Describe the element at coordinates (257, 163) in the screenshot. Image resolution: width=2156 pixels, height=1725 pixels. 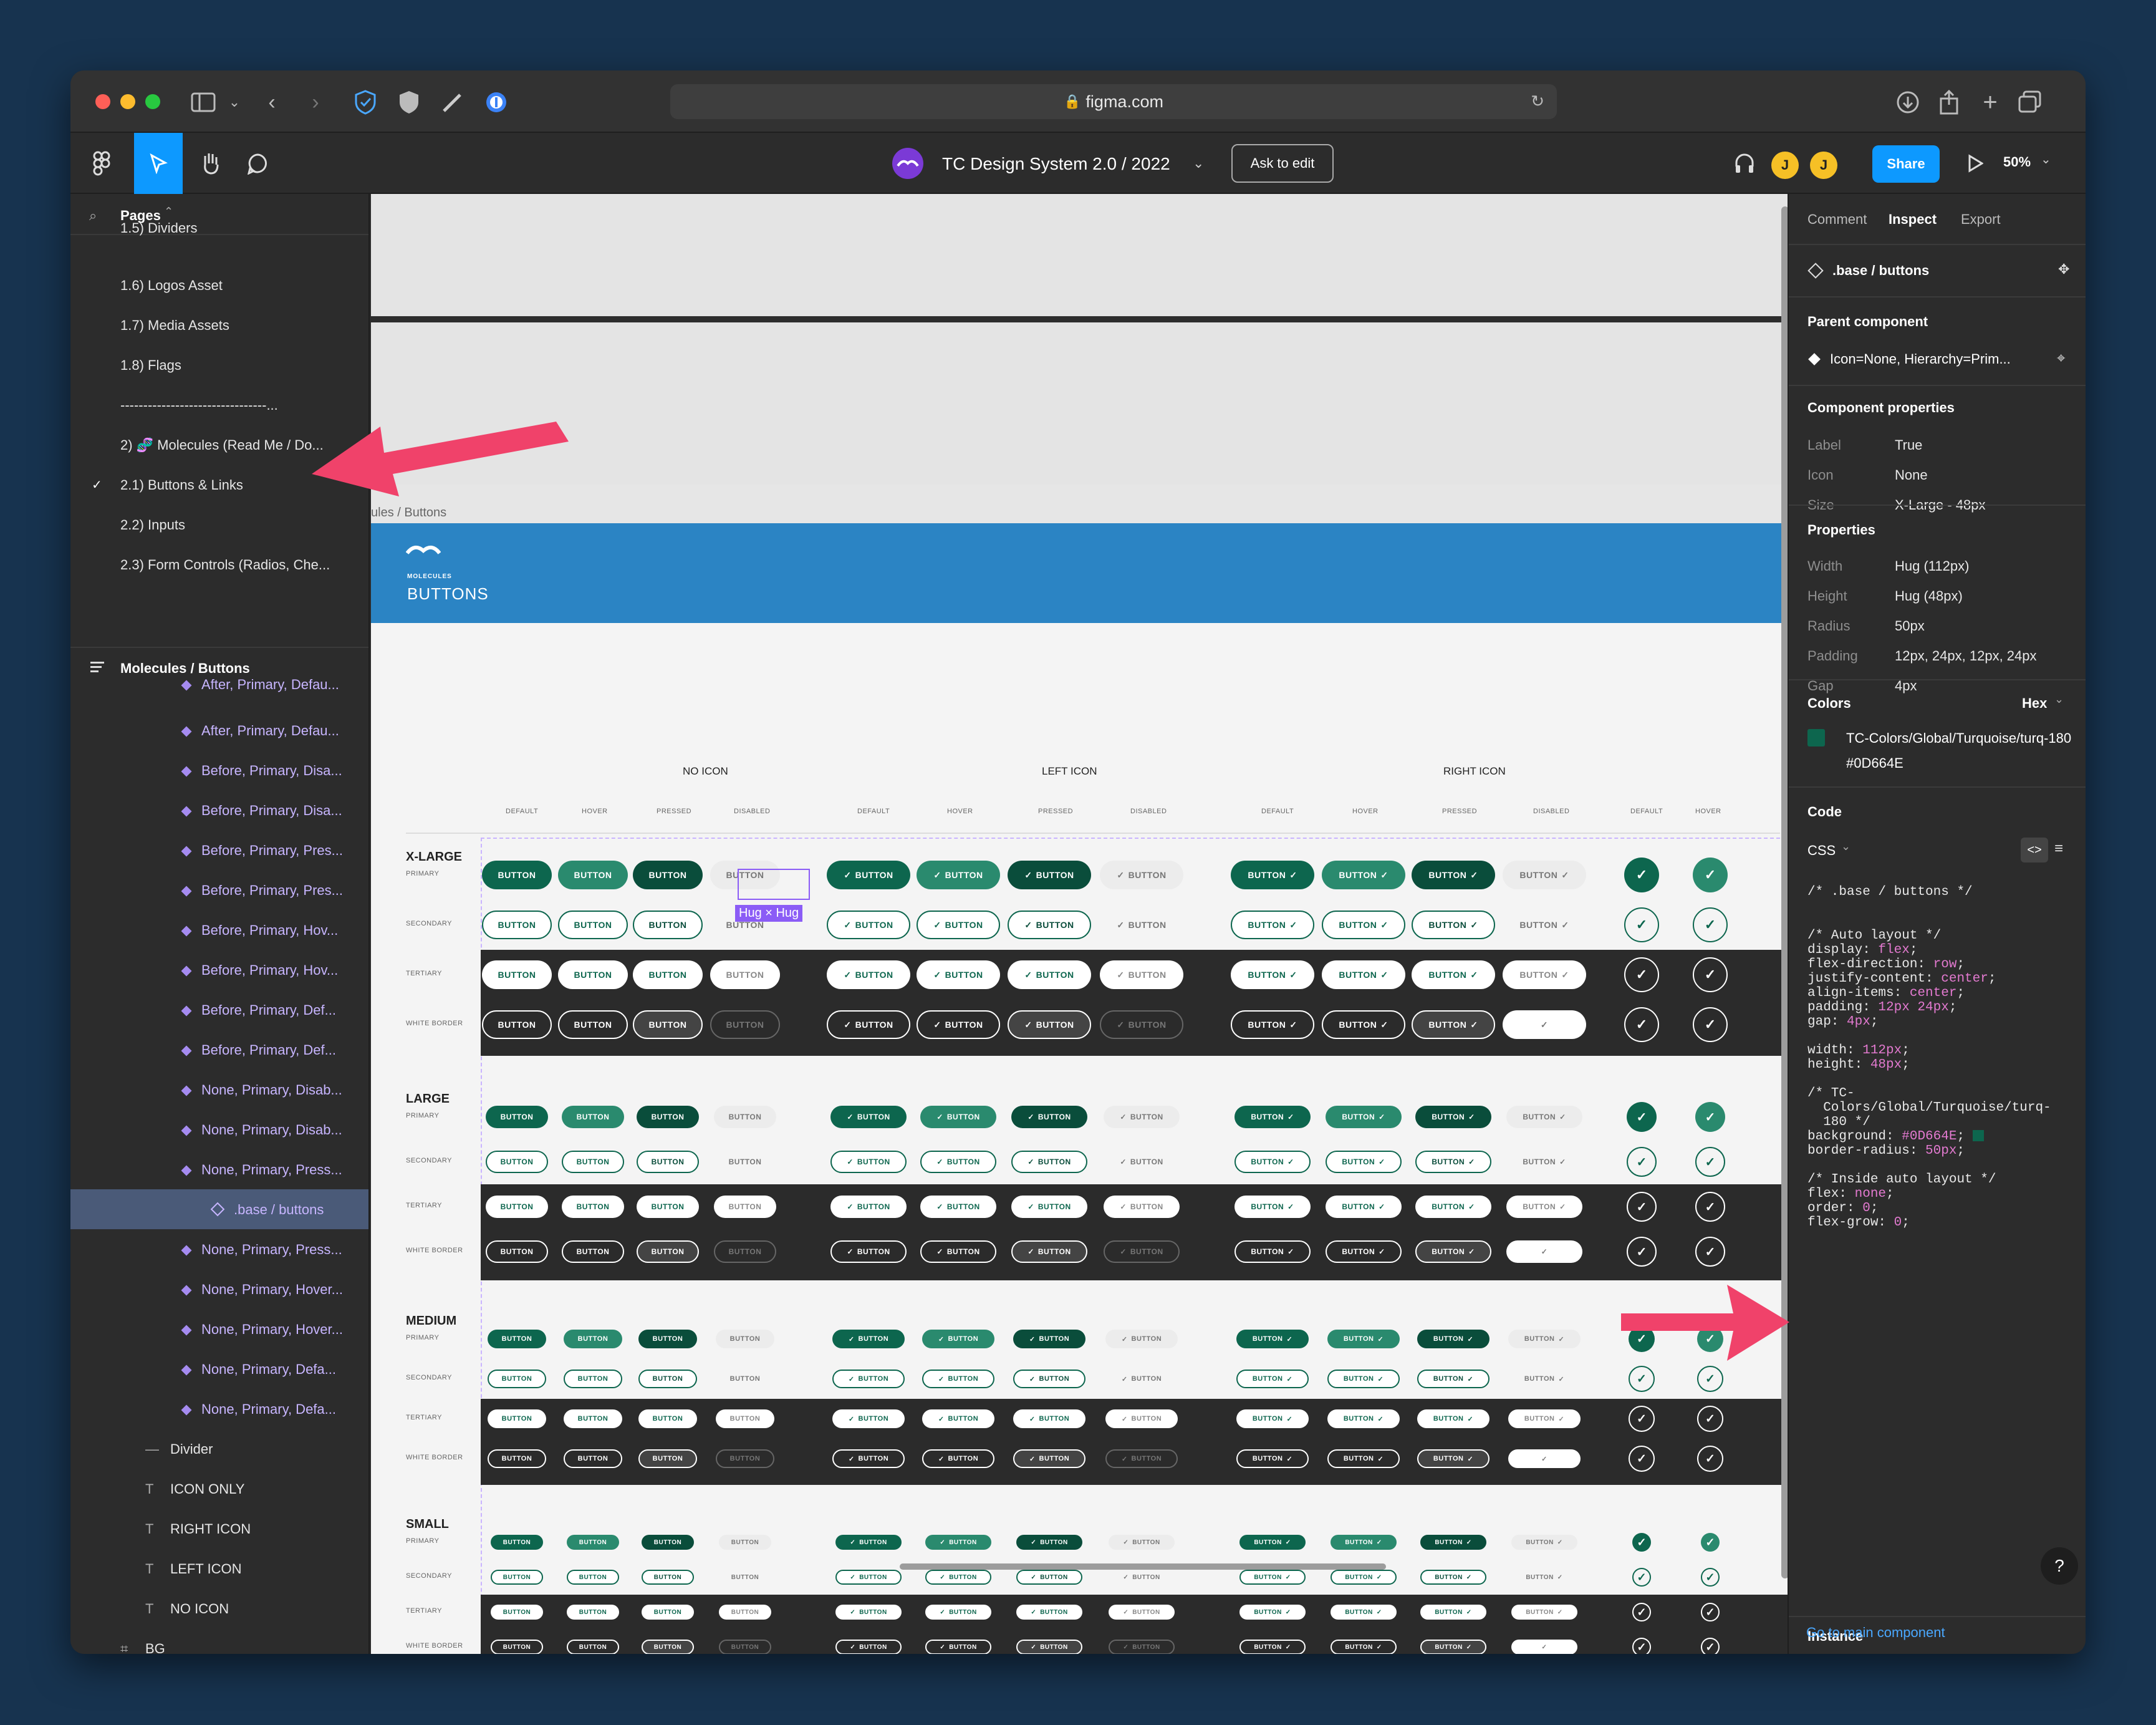
I see `comment-tool-icon` at that location.